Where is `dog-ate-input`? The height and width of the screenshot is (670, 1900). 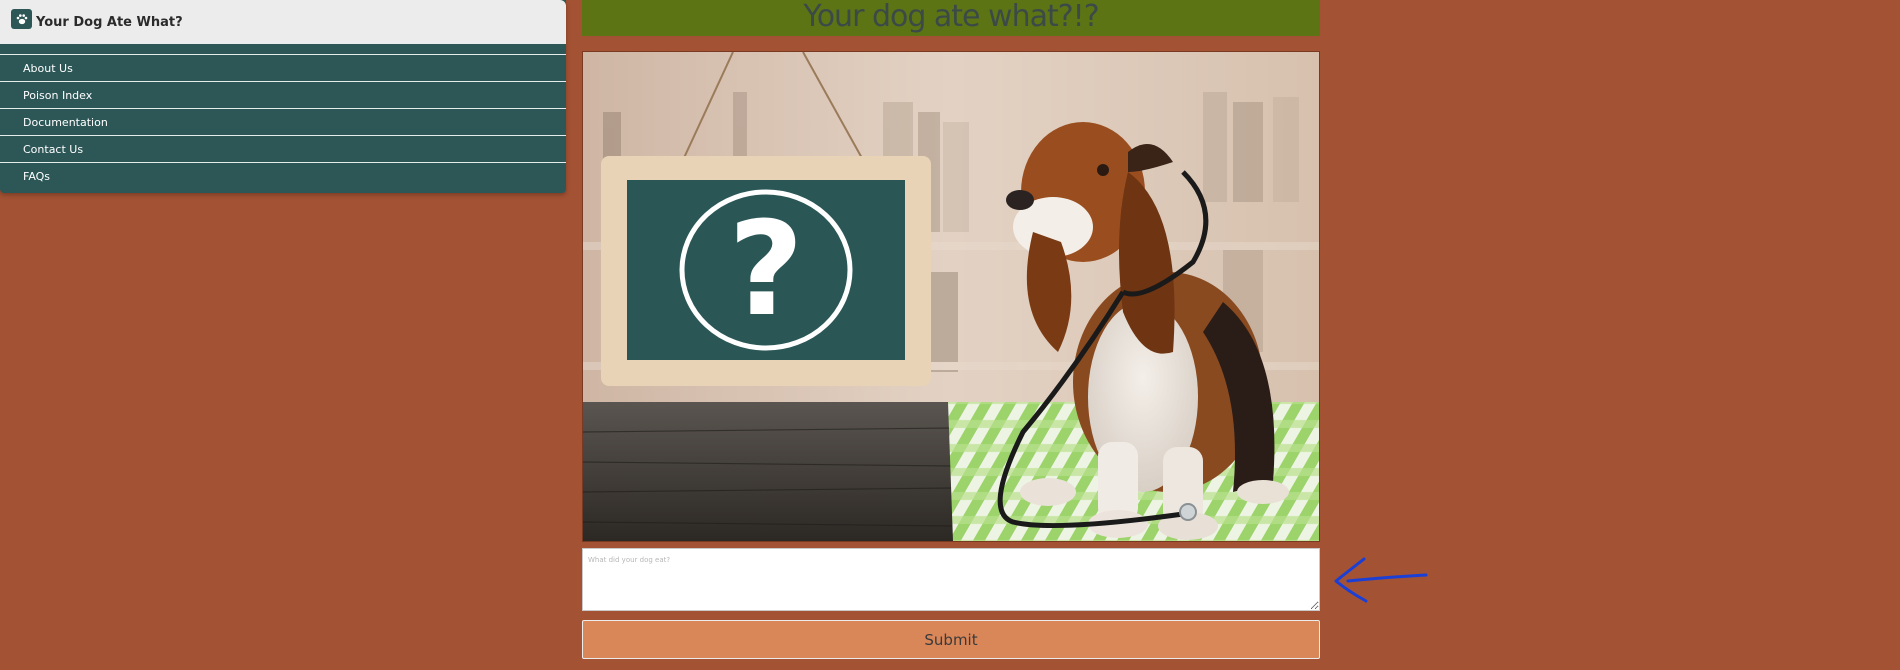
dog-ate-input is located at coordinates (951, 579).